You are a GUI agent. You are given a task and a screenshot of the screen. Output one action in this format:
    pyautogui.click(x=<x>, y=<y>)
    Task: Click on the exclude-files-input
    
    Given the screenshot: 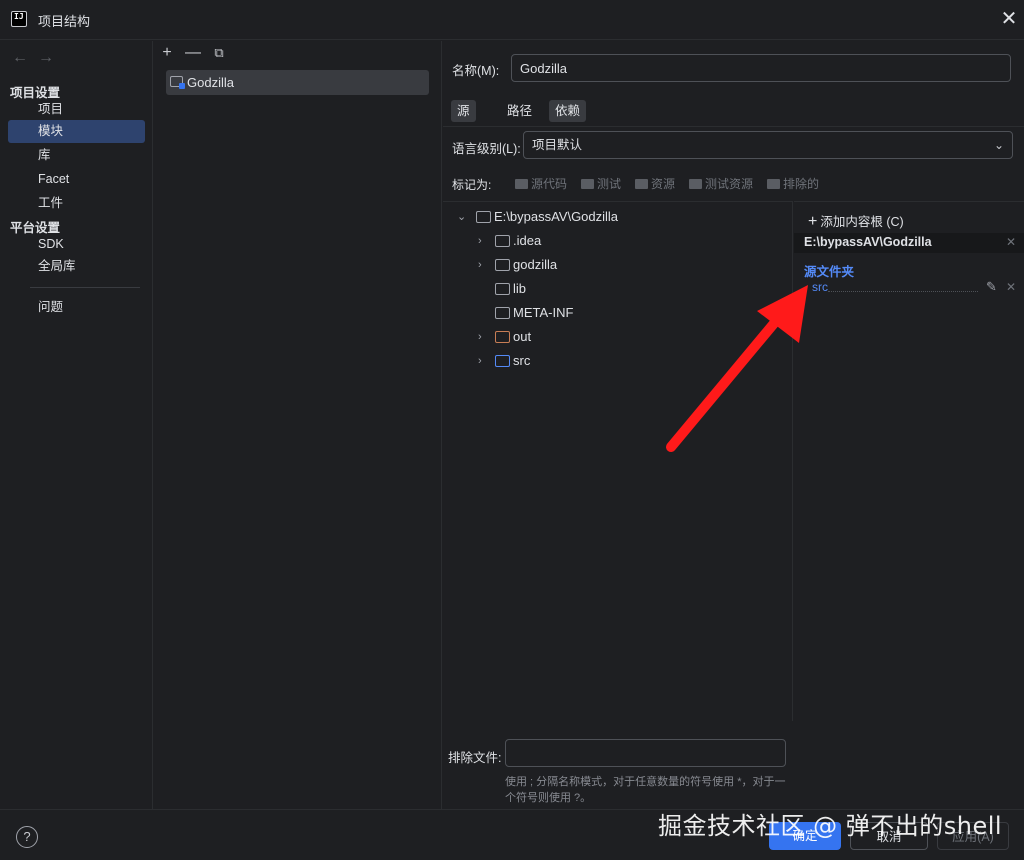 What is the action you would take?
    pyautogui.click(x=645, y=753)
    